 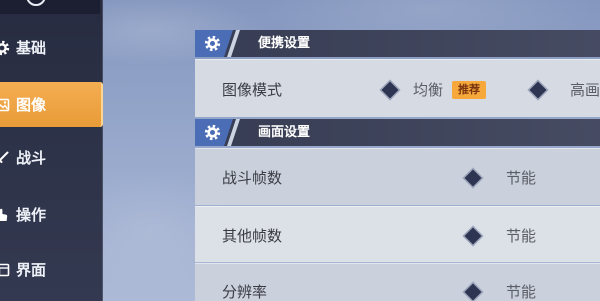 I want to click on setting-label: 图像模式, so click(x=252, y=90).